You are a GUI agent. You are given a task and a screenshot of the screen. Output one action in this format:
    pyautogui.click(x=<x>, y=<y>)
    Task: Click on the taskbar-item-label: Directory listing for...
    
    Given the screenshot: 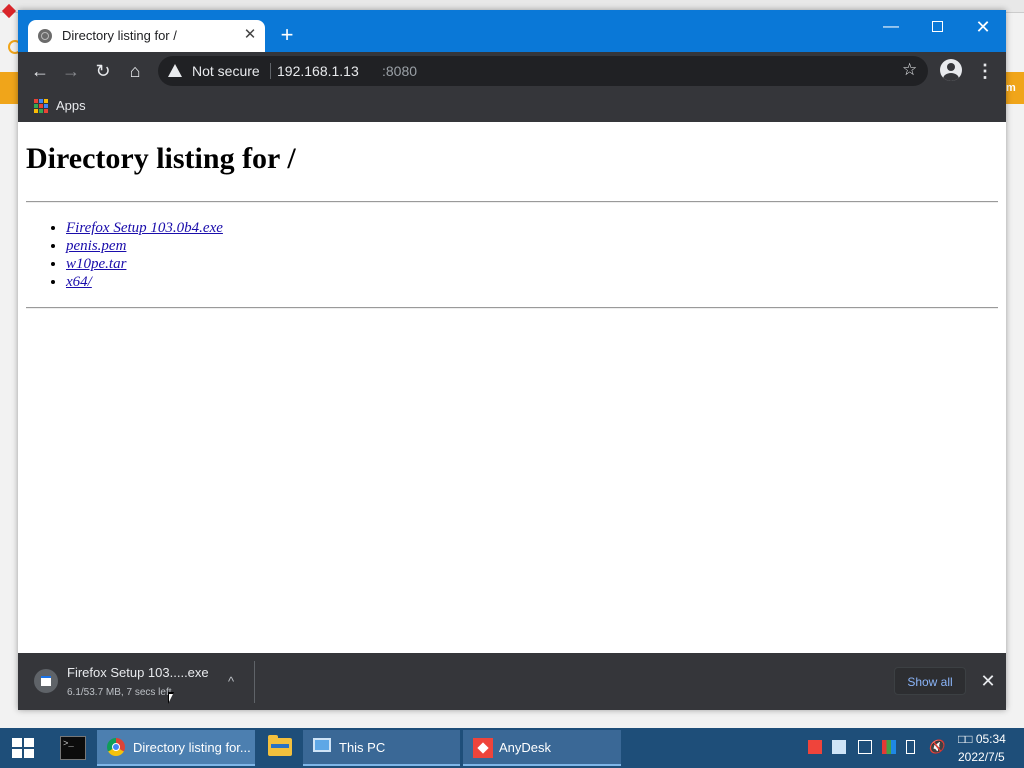 What is the action you would take?
    pyautogui.click(x=192, y=747)
    